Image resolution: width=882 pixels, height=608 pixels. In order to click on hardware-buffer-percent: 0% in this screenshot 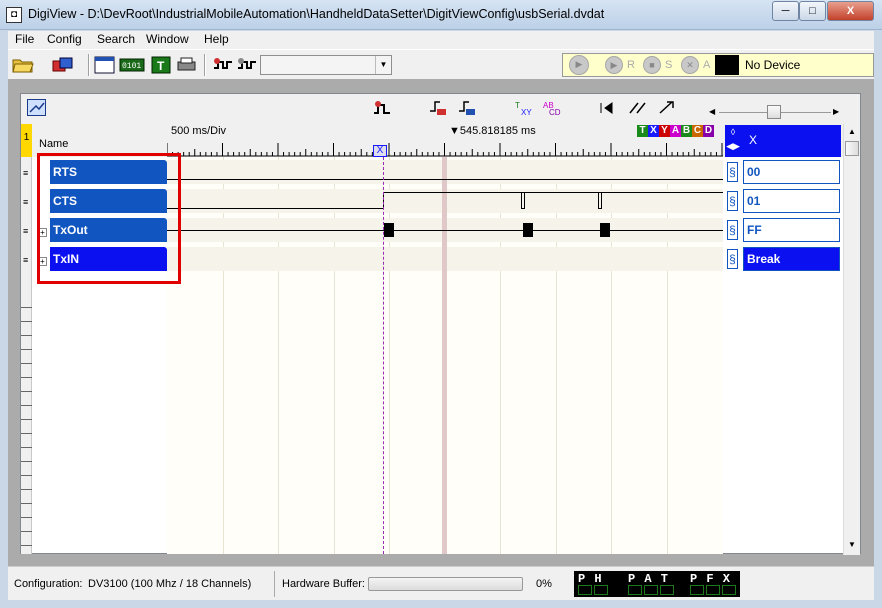, I will do `click(544, 584)`.